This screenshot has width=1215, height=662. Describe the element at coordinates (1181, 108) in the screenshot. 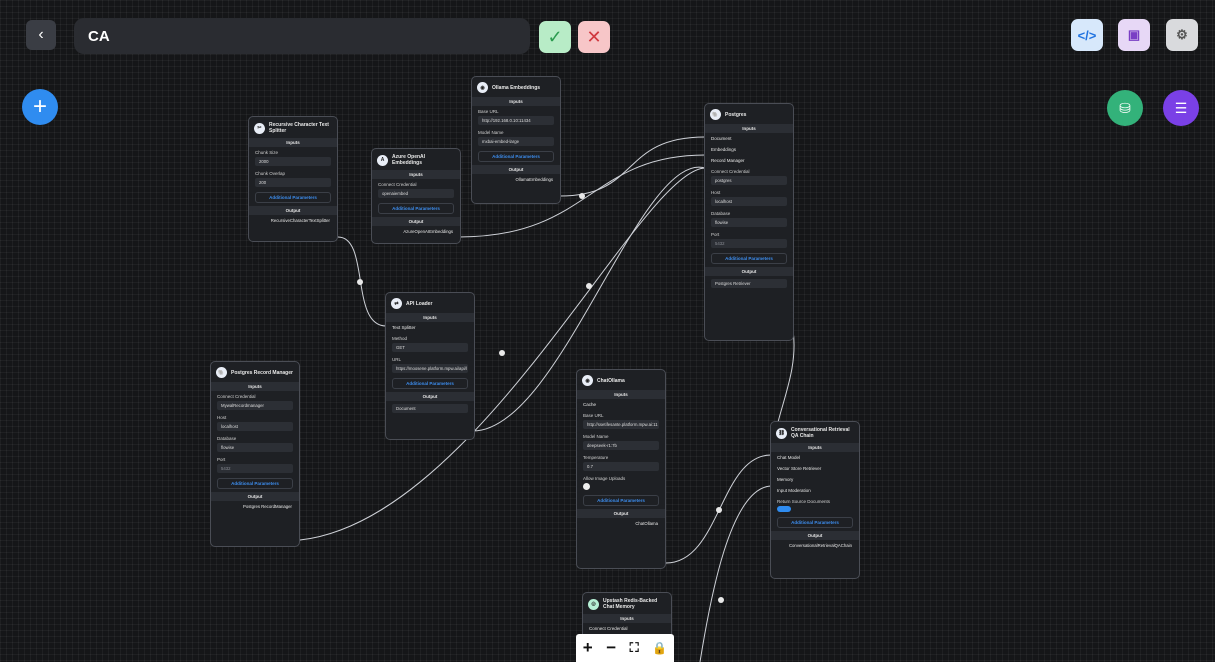

I see `chat-button: ☰` at that location.